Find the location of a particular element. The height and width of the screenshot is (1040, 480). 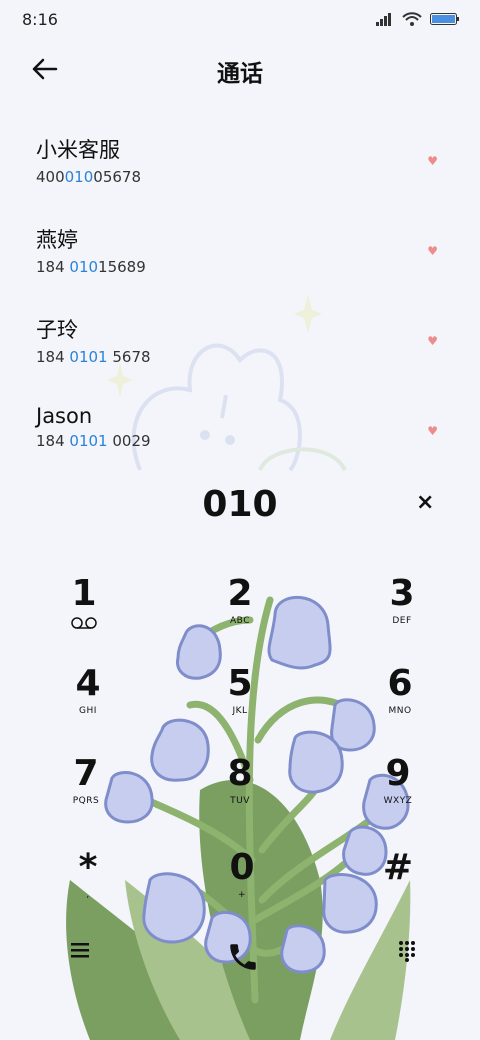

signal-icon is located at coordinates (383, 19).